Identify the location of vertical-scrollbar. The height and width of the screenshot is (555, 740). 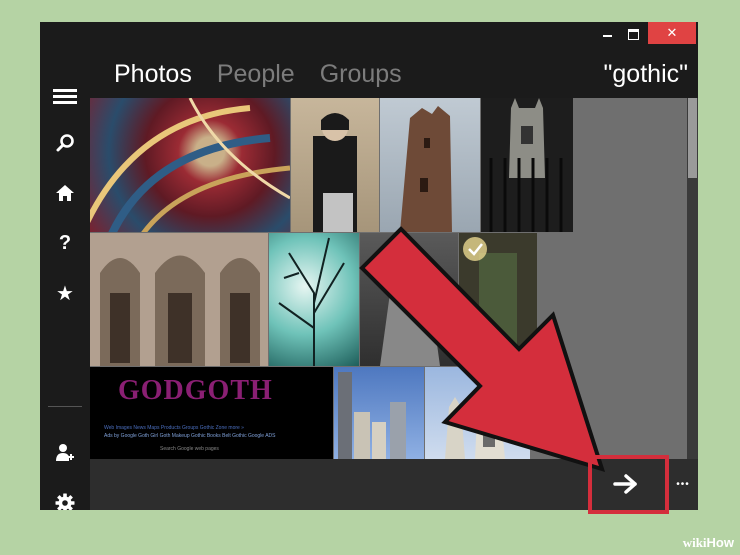
(692, 278).